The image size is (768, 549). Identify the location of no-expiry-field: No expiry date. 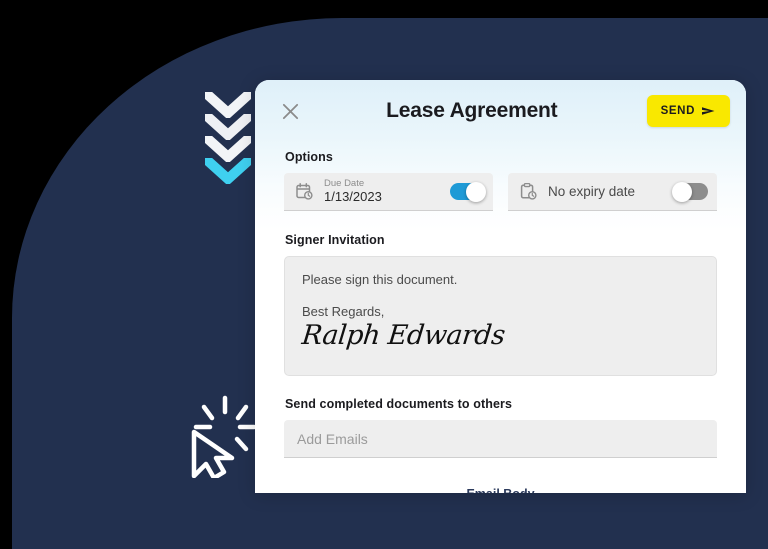
(612, 192).